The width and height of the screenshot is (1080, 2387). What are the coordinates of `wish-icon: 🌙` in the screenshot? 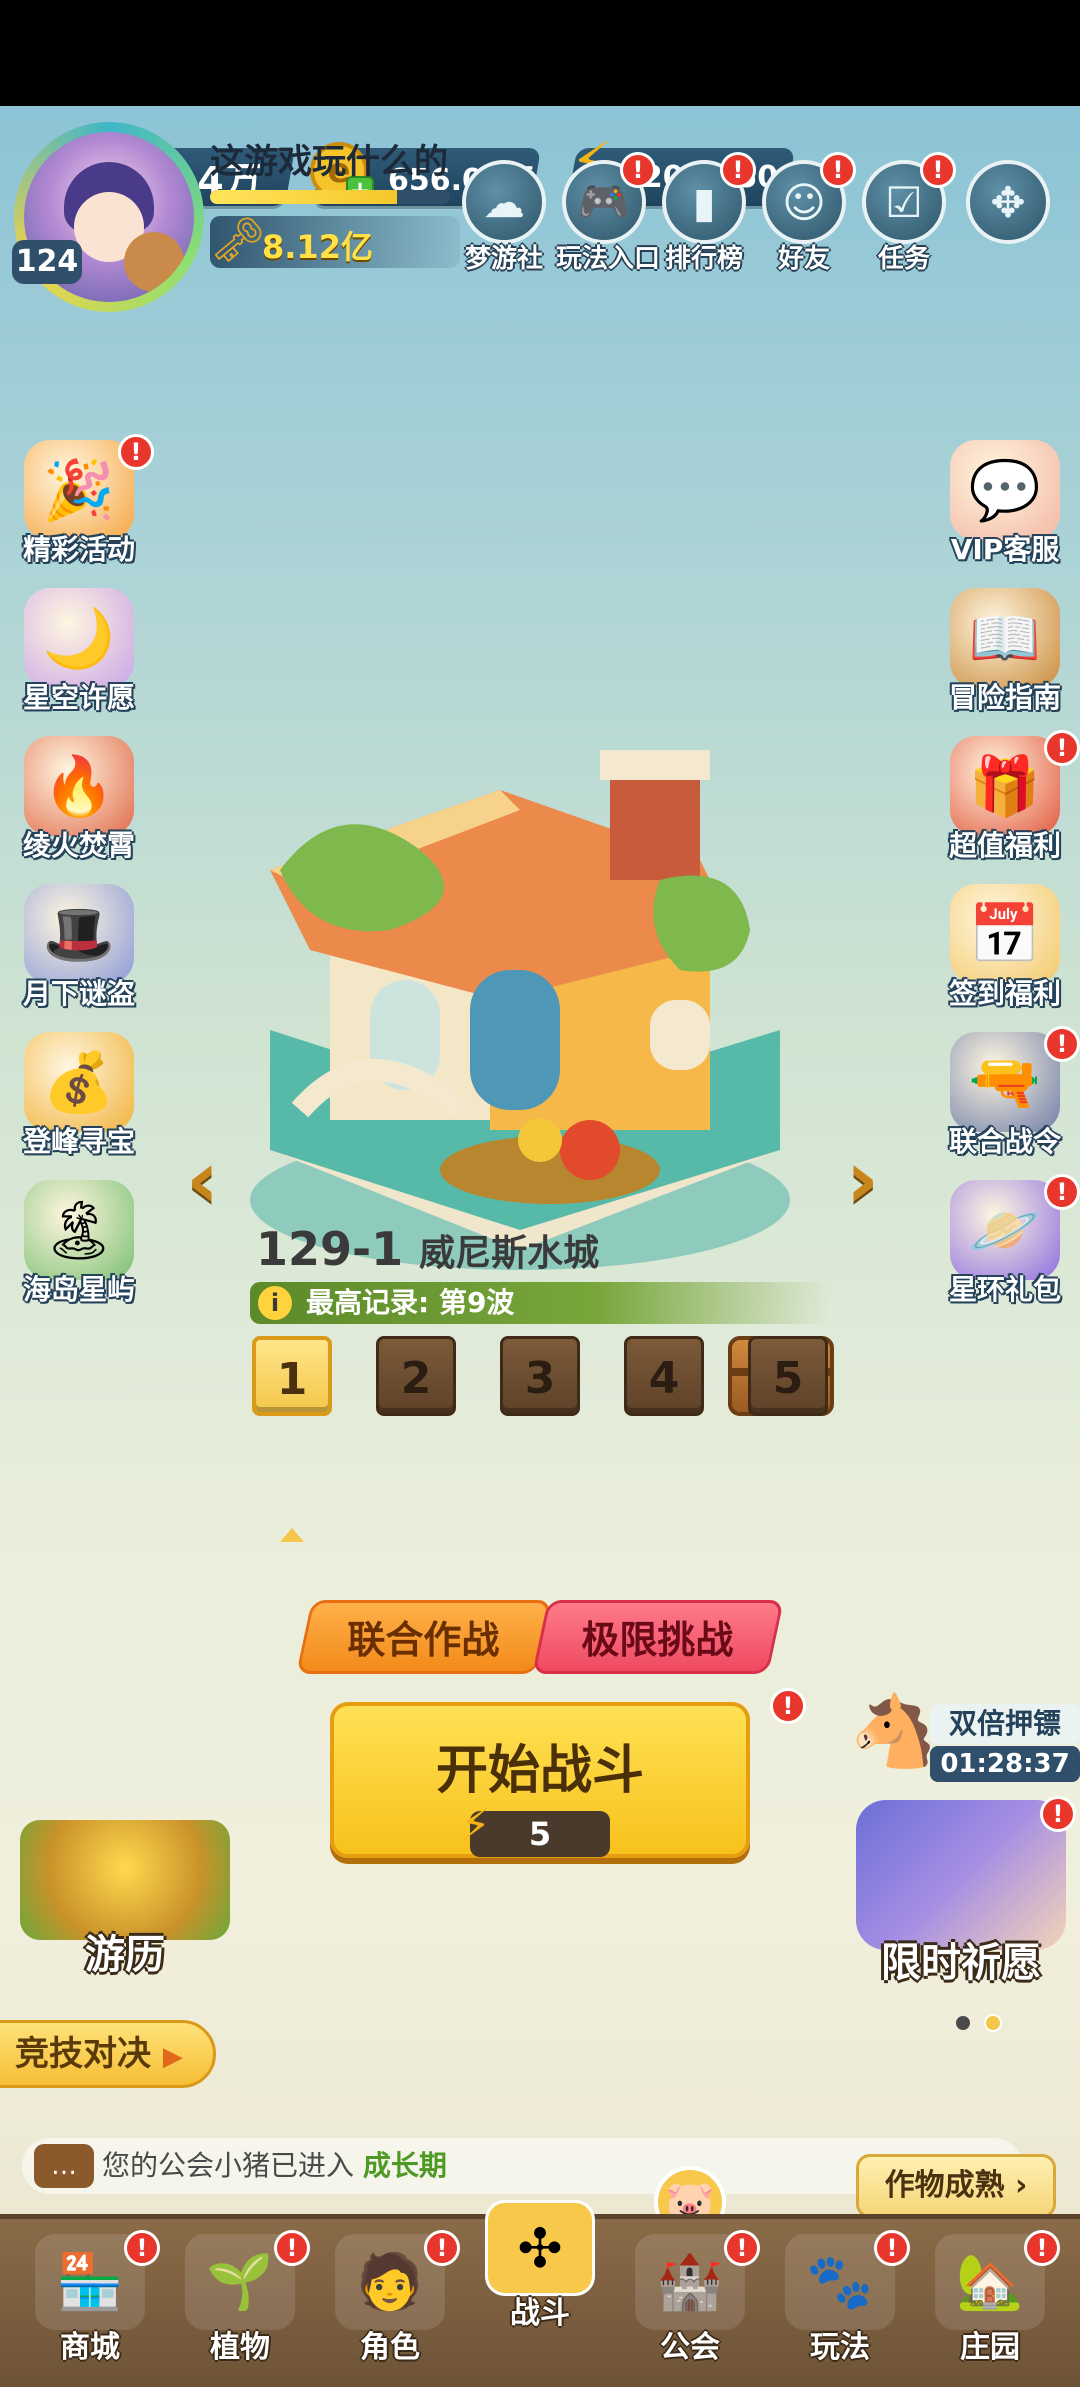 It's located at (79, 638).